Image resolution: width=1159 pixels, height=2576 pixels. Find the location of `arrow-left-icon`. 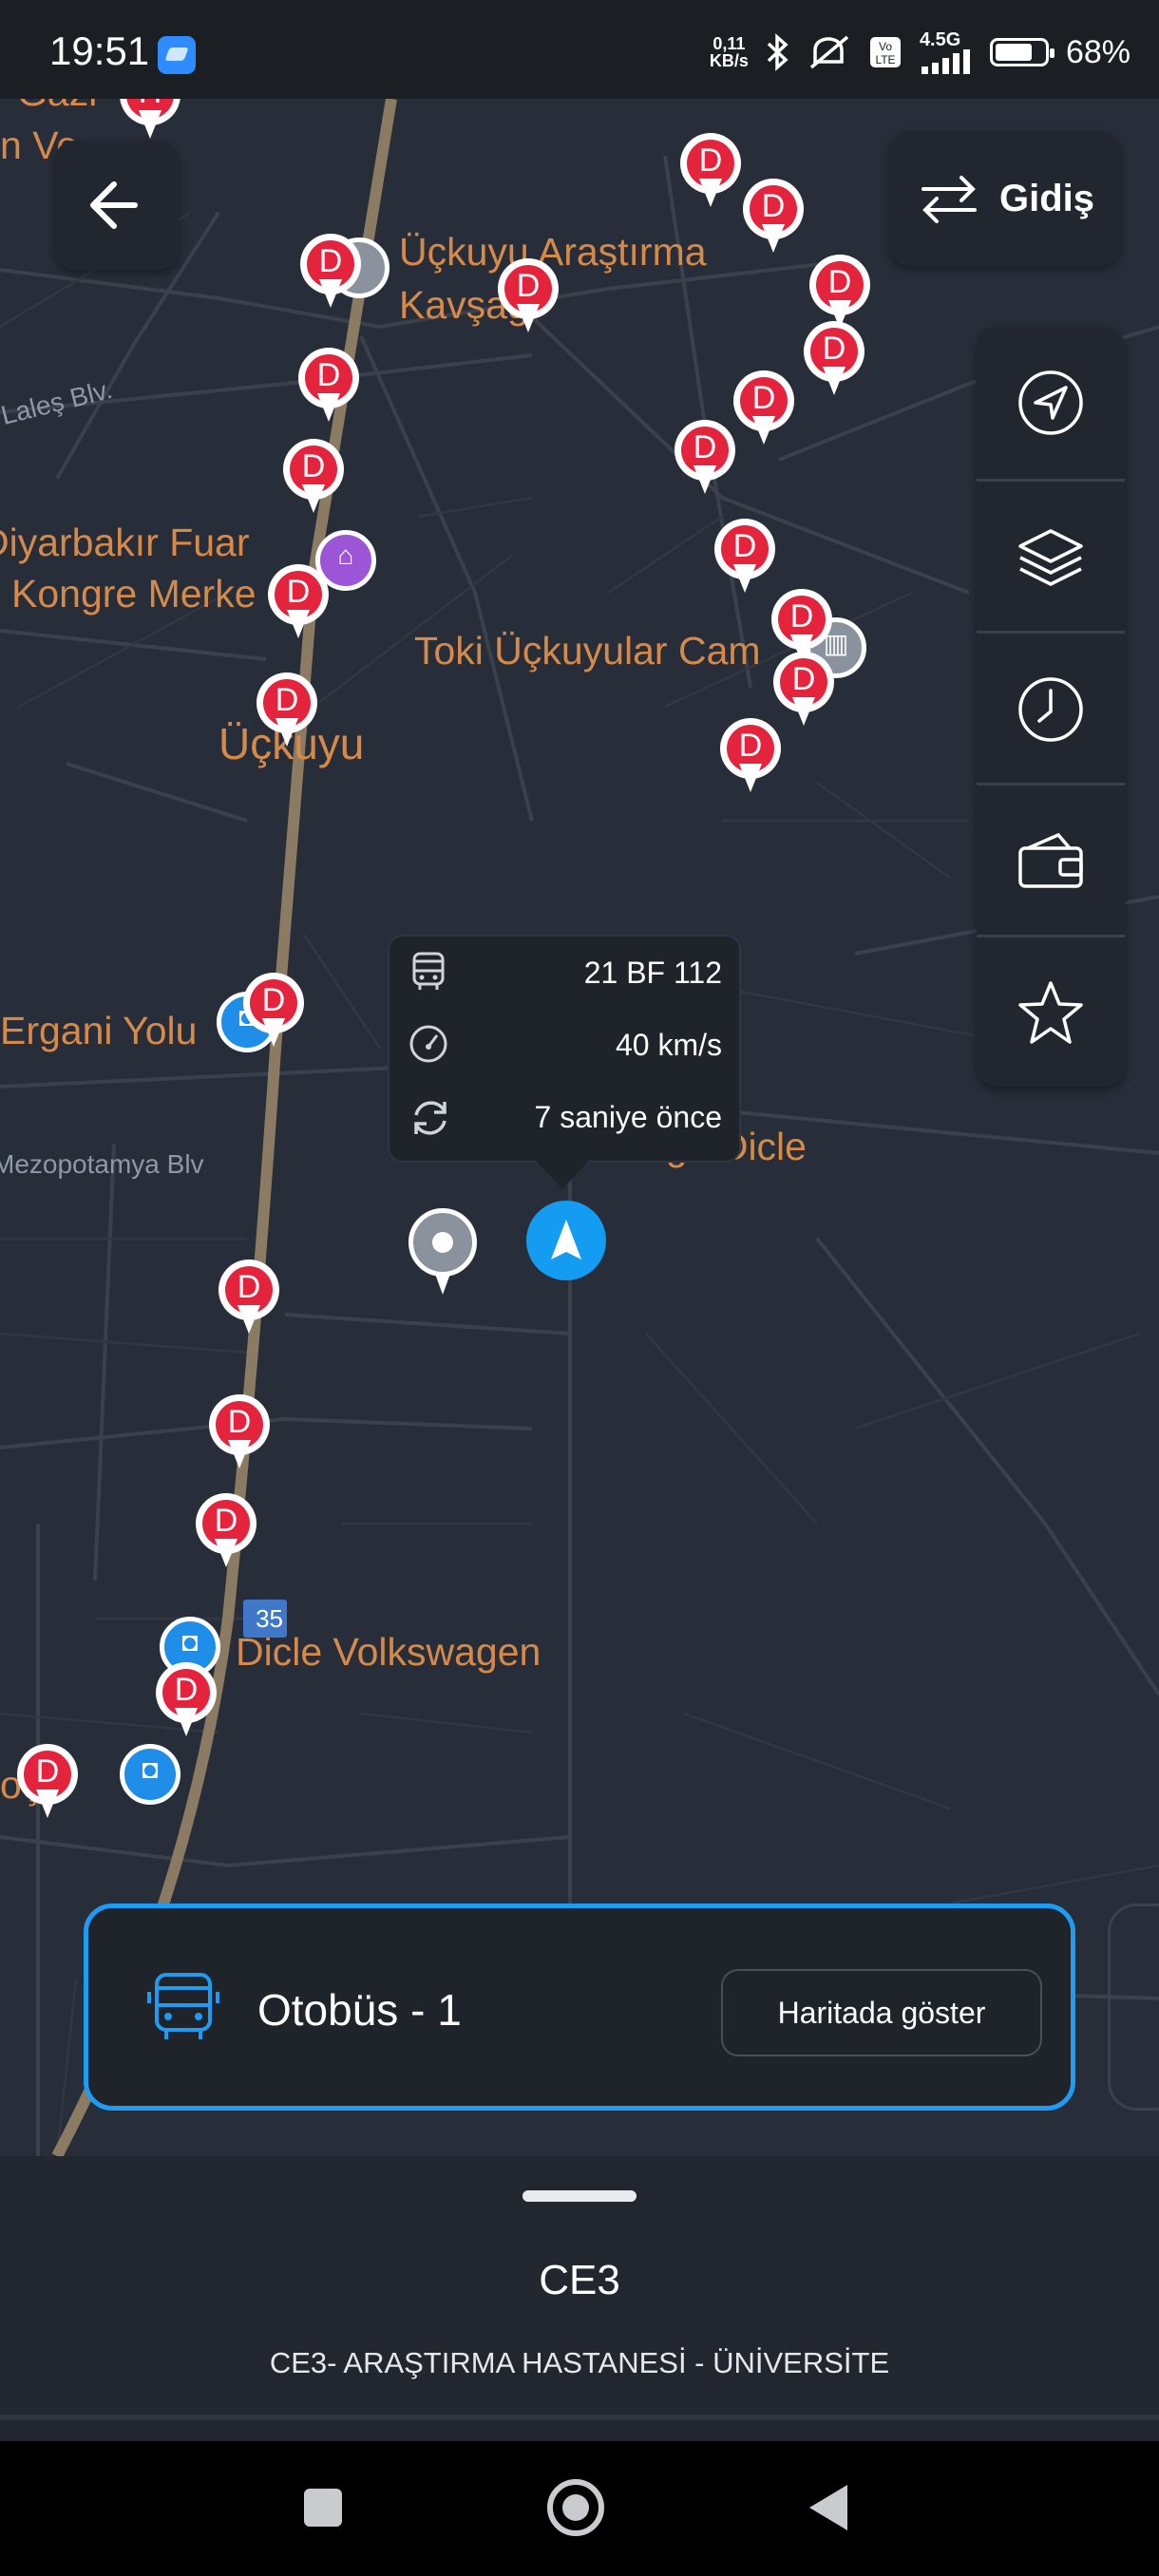

arrow-left-icon is located at coordinates (114, 205).